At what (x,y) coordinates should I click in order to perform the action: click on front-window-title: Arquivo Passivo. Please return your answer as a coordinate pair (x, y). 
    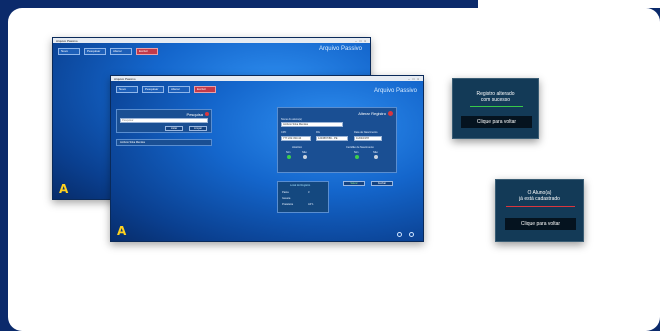
    Looking at the image, I should click on (395, 91).